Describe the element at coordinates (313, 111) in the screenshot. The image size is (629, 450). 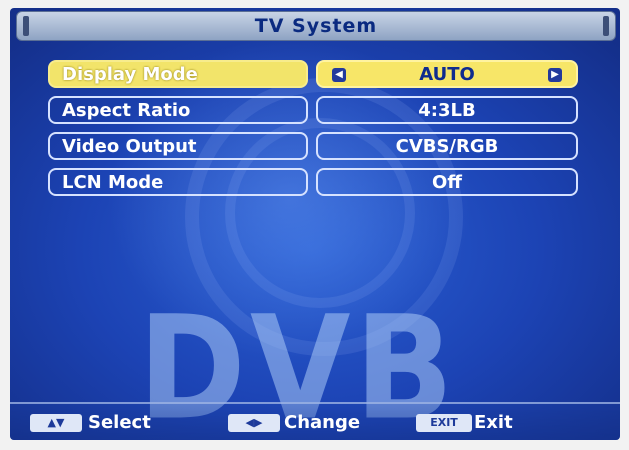
I see `menu-row-aspect-ratio: Aspect Ratio 4:3LB` at that location.